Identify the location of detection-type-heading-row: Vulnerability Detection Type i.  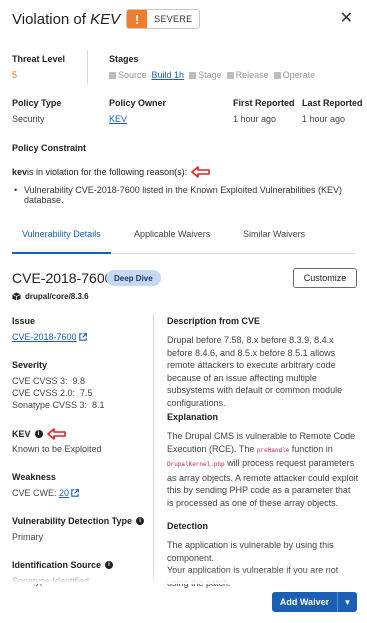
(78, 521).